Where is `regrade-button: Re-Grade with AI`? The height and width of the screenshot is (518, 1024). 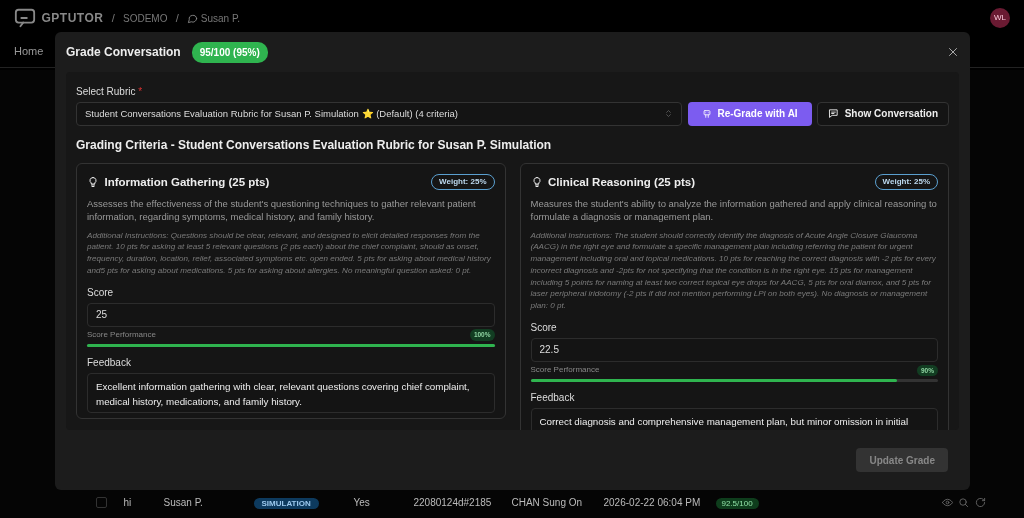
regrade-button: Re-Grade with AI is located at coordinates (749, 113).